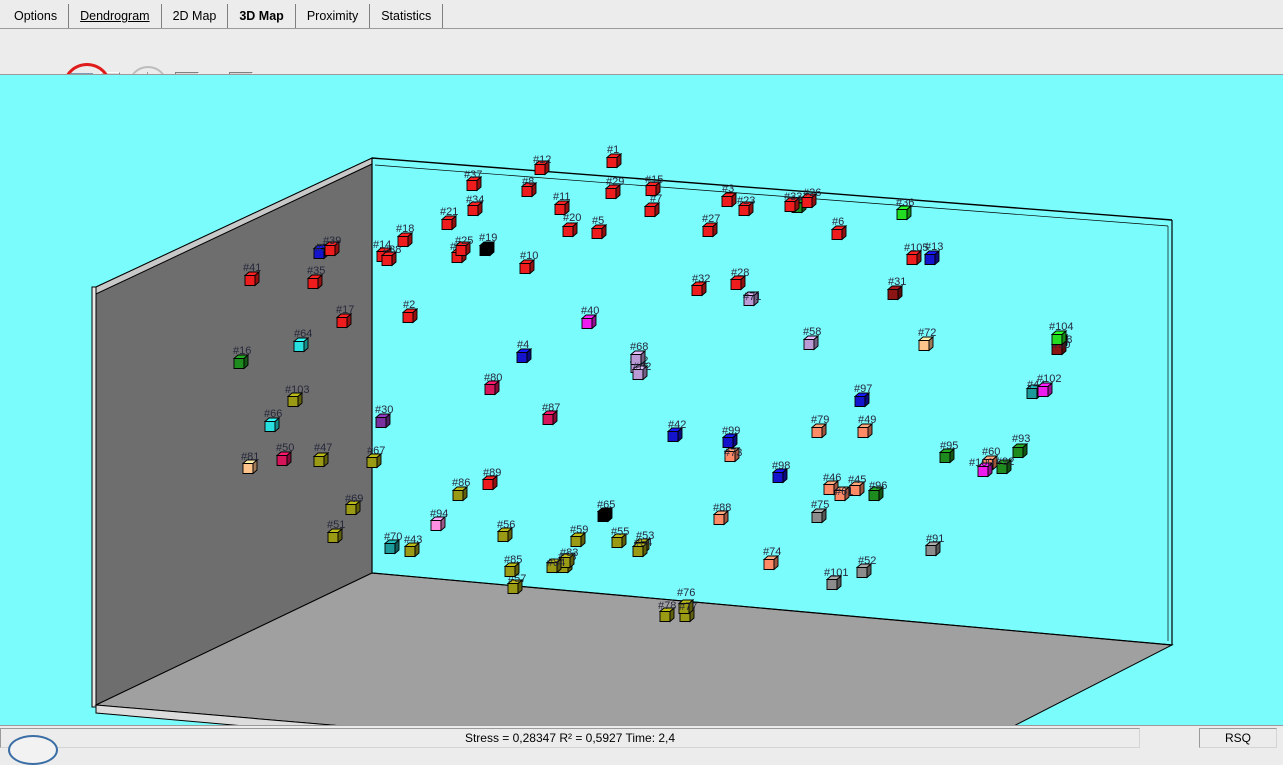 This screenshot has width=1283, height=765. What do you see at coordinates (488, 238) in the screenshot?
I see `data-point-label: #19` at bounding box center [488, 238].